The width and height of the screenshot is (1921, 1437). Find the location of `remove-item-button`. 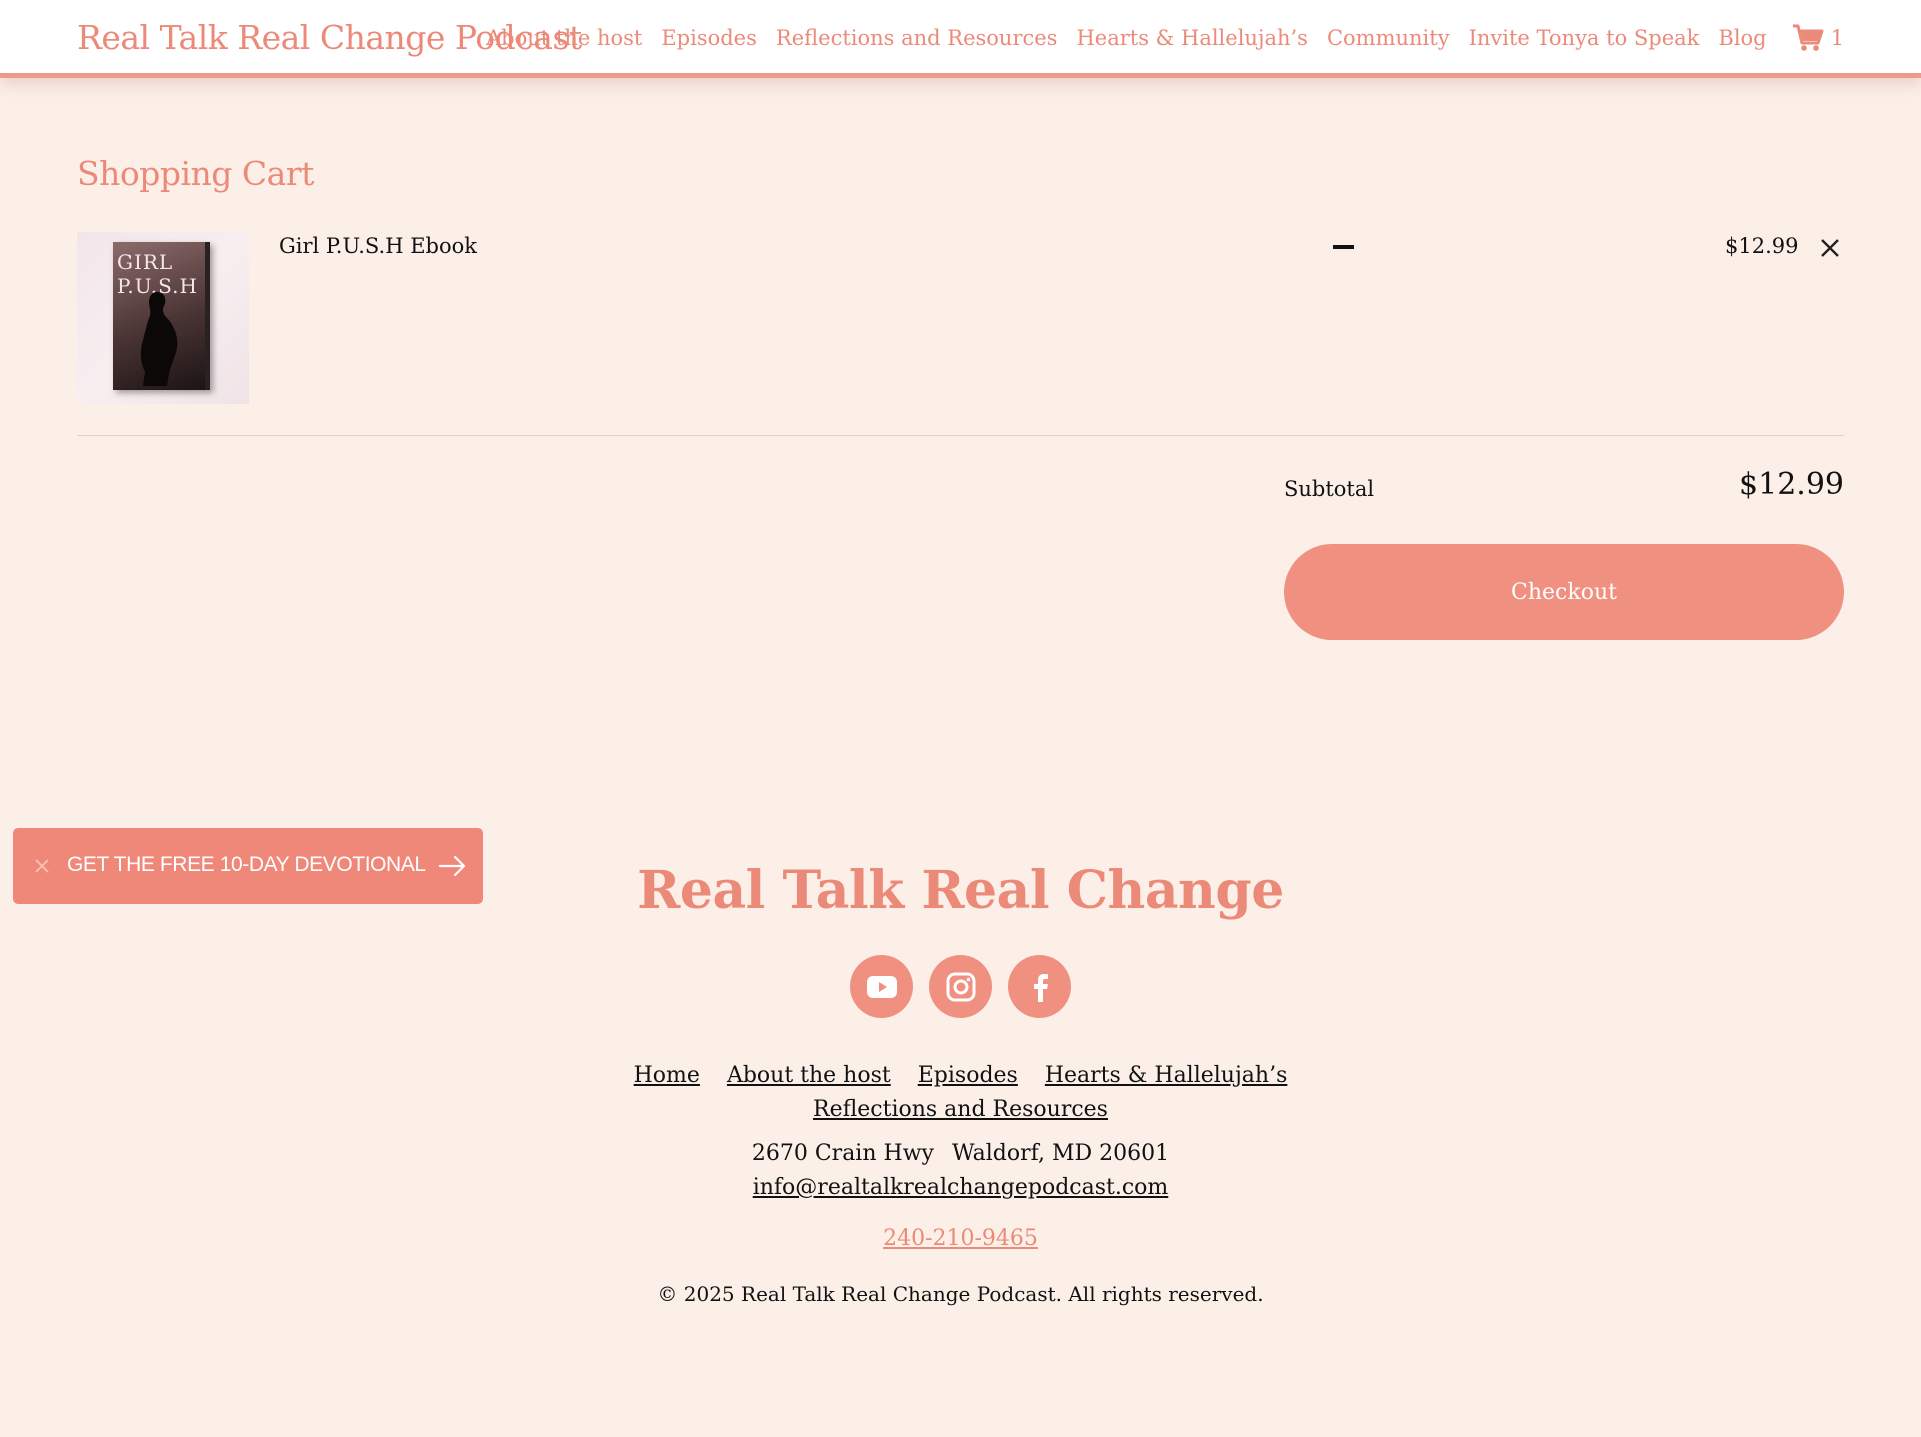

remove-item-button is located at coordinates (1830, 248).